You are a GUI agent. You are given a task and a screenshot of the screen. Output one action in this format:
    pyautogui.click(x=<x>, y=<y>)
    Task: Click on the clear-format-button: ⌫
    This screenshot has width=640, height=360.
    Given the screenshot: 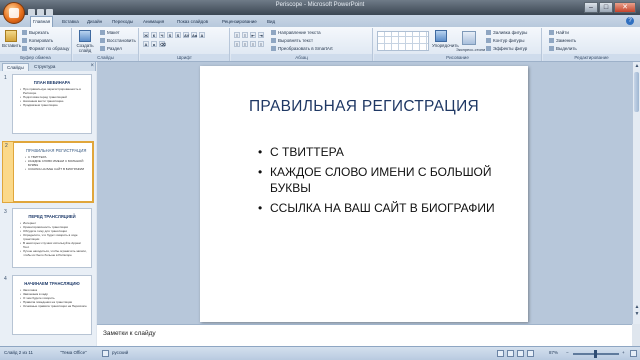 What is the action you would take?
    pyautogui.click(x=162, y=44)
    